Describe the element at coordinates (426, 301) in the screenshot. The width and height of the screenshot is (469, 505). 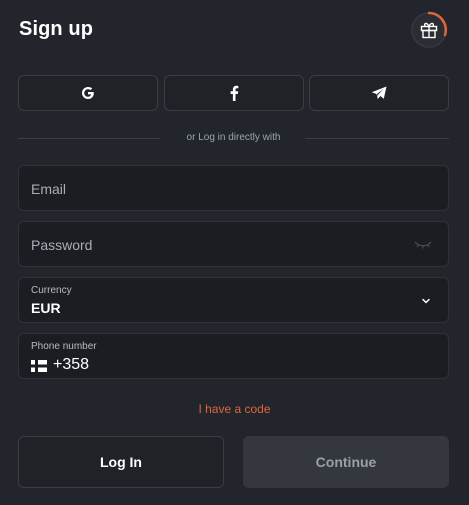
I see `chevron-down-icon` at that location.